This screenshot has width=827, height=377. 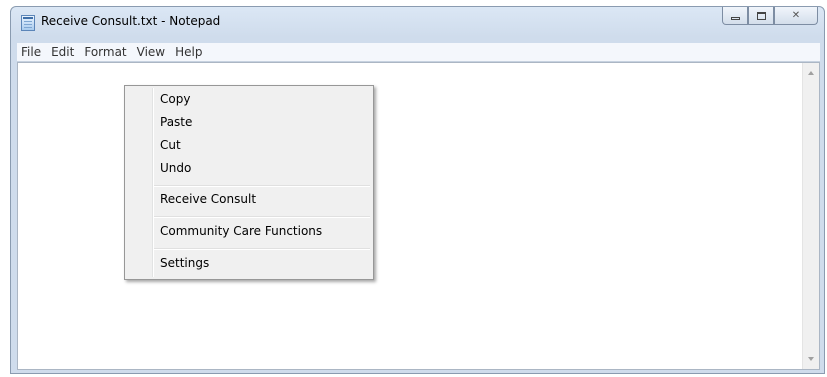 What do you see at coordinates (811, 359) in the screenshot?
I see `scroll-down-icon` at bounding box center [811, 359].